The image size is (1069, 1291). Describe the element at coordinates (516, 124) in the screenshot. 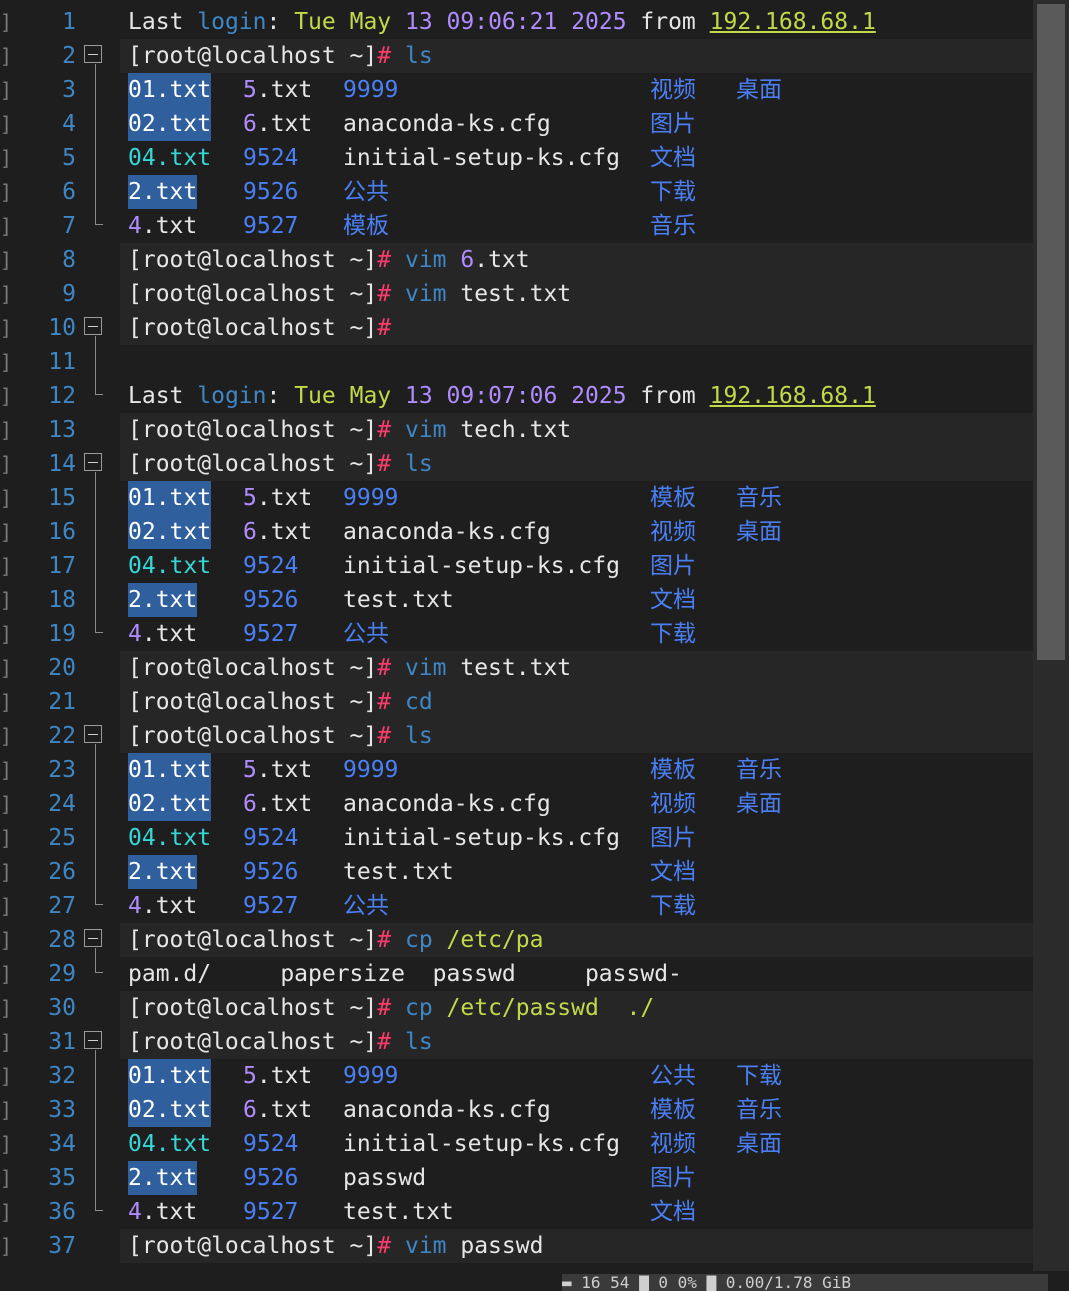

I see `editor-line: ] 4 02.txt 6.txt anaconda-ks.cfg 图片` at that location.